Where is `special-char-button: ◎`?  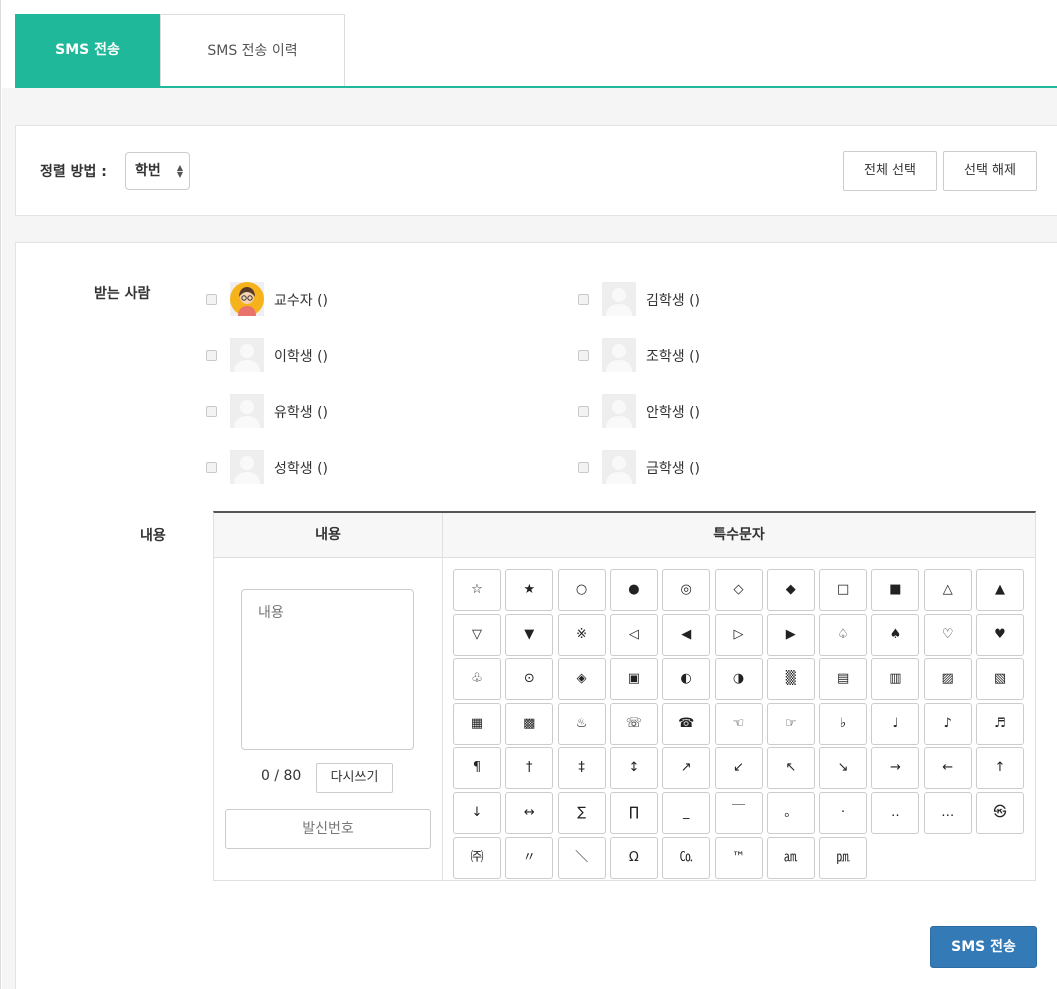 special-char-button: ◎ is located at coordinates (686, 590).